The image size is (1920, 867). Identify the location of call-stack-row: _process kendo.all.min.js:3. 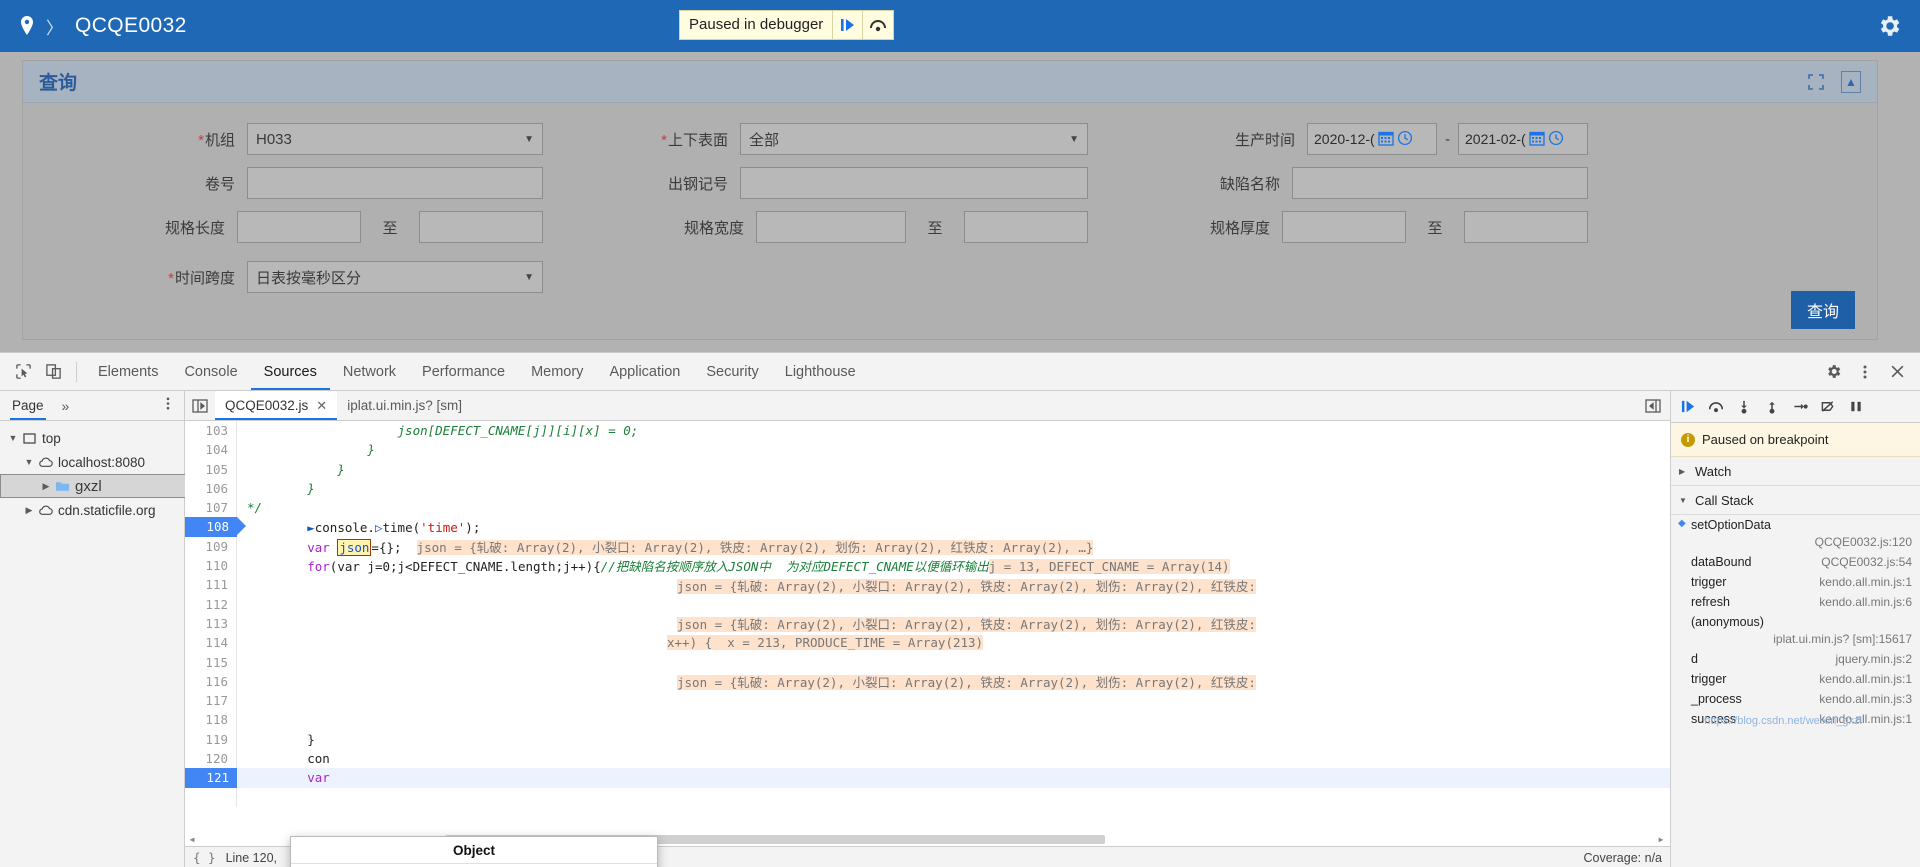
(1795, 699).